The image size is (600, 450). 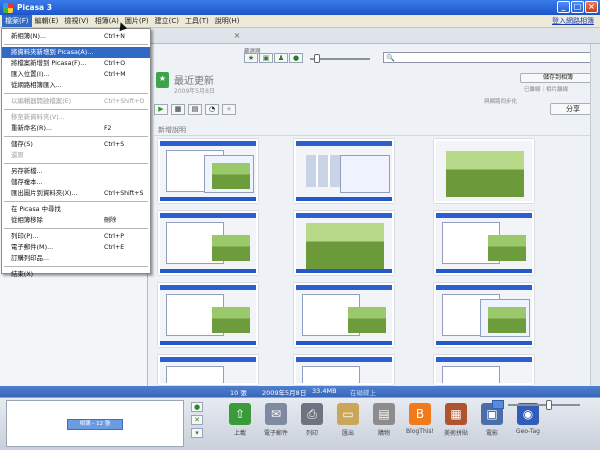 I want to click on tool-icon: ✉, so click(x=276, y=414).